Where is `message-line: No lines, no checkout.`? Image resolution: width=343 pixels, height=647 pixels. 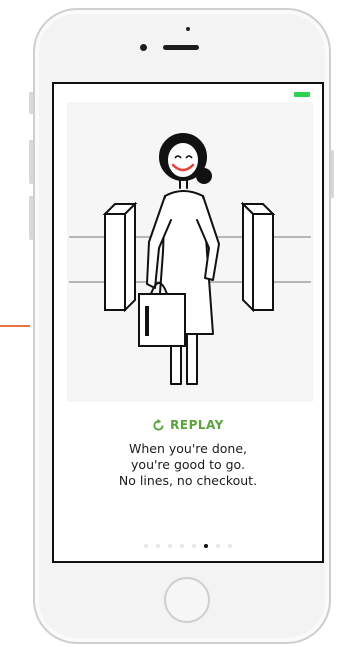 message-line: No lines, no checkout. is located at coordinates (188, 480).